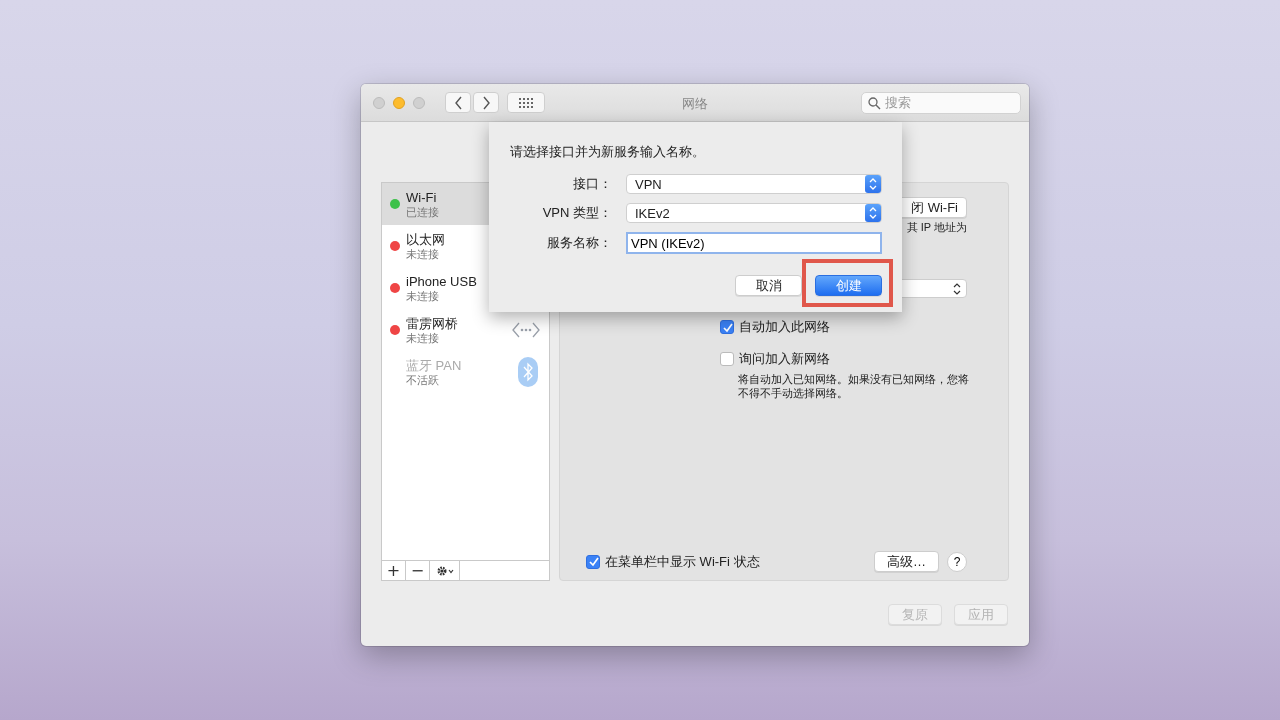 This screenshot has width=1280, height=720. What do you see at coordinates (874, 103) in the screenshot?
I see `search-icon` at bounding box center [874, 103].